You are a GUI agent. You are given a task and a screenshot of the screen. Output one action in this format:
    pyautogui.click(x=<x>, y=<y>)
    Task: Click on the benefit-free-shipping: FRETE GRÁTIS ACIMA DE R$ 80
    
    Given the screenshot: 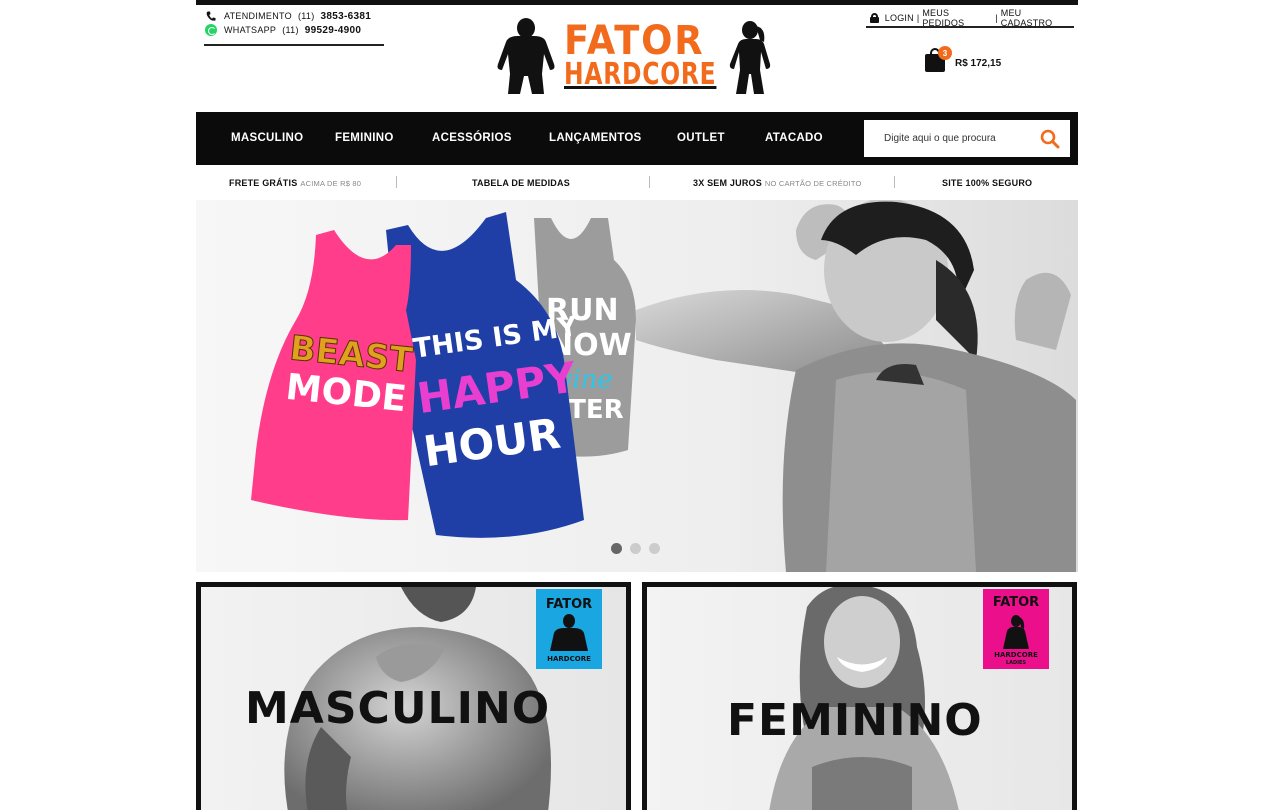 What is the action you would take?
    pyautogui.click(x=295, y=183)
    